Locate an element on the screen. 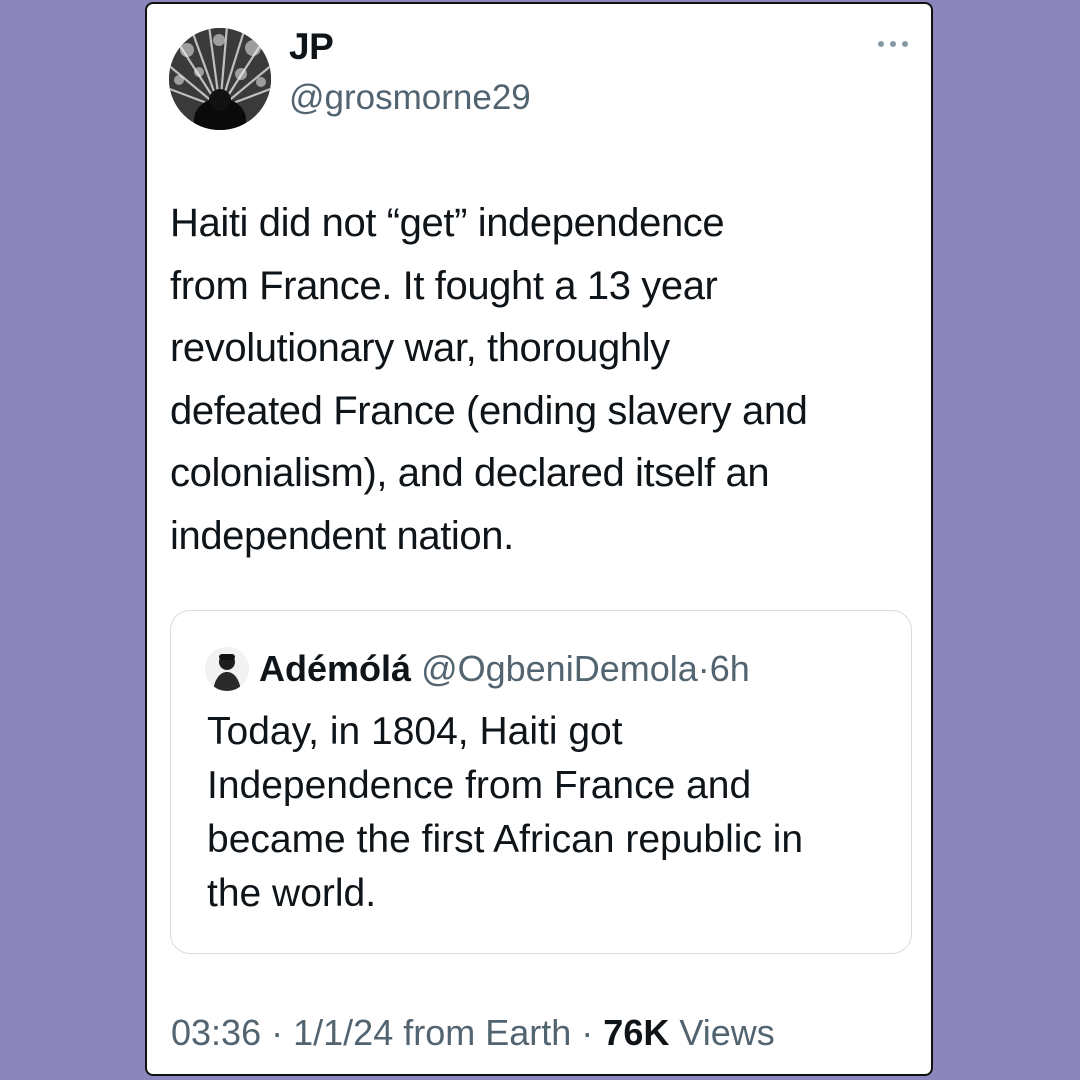  views-count: 76K is located at coordinates (636, 1032).